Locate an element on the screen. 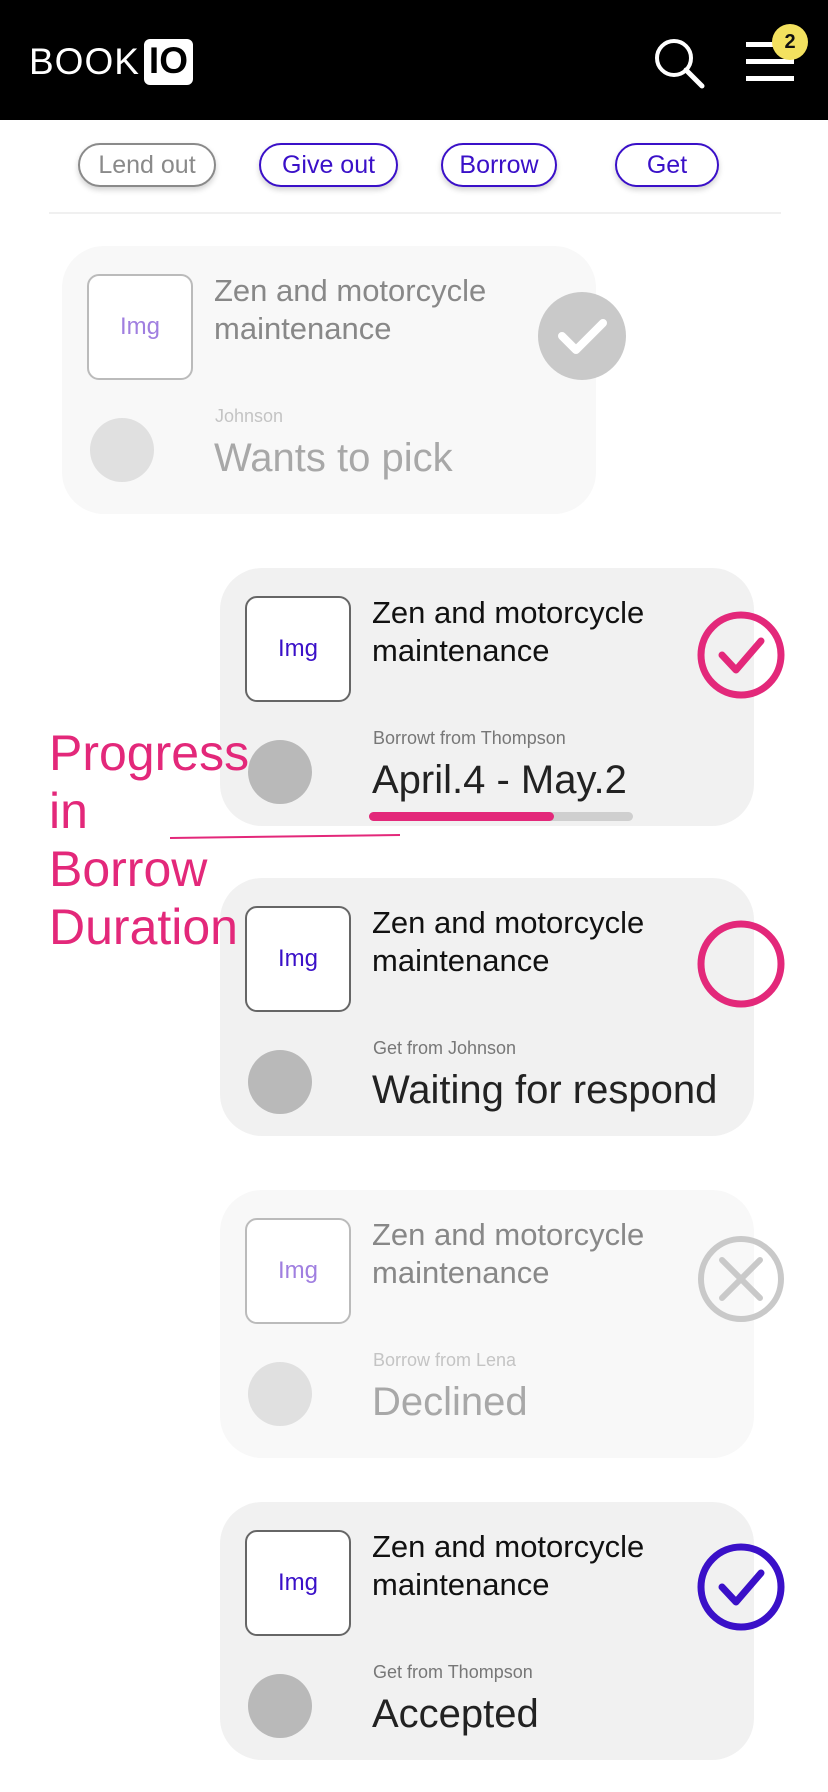  tabs-divider is located at coordinates (415, 213).